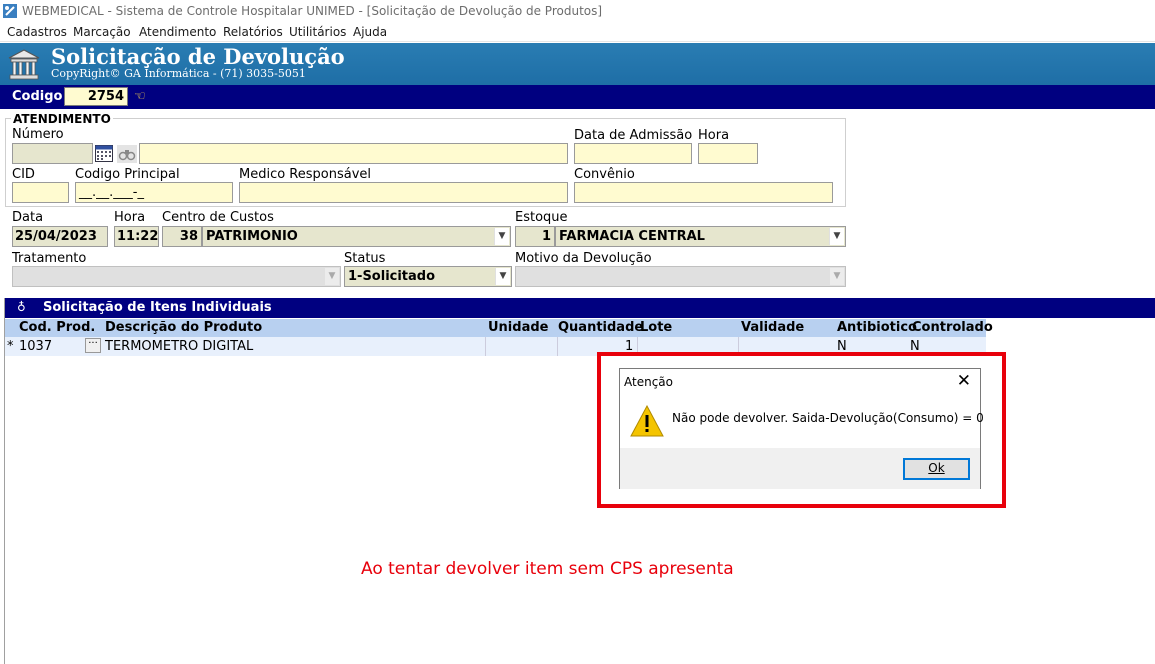 The height and width of the screenshot is (664, 1155). What do you see at coordinates (176, 276) in the screenshot?
I see `tratamento-select: ▼` at bounding box center [176, 276].